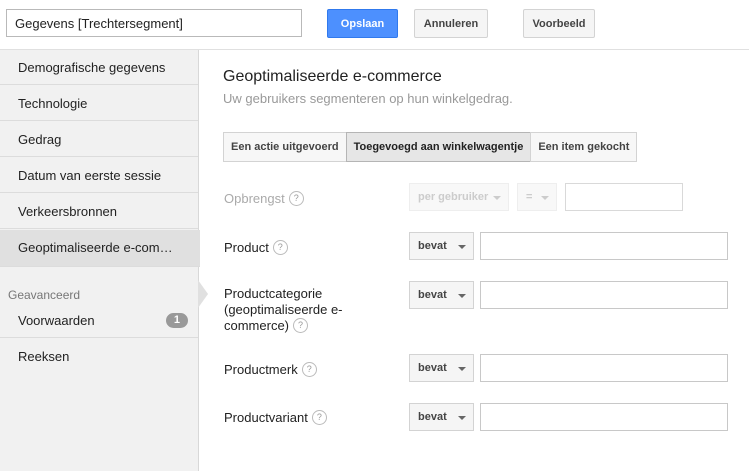 The height and width of the screenshot is (471, 749). I want to click on sidebar-item-demographics: Demografische gegevens, so click(99, 67).